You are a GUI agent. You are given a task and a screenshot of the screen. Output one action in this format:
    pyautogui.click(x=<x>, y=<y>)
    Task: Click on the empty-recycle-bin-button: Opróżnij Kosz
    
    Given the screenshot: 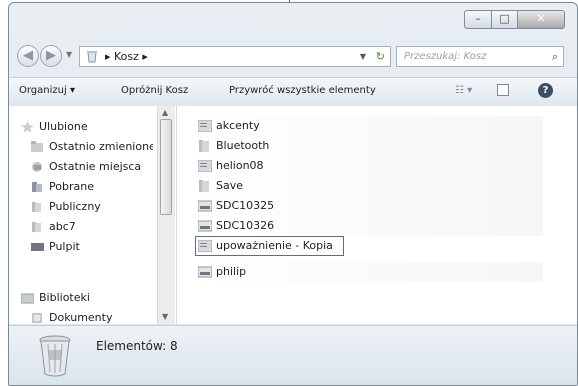 What is the action you would take?
    pyautogui.click(x=154, y=90)
    